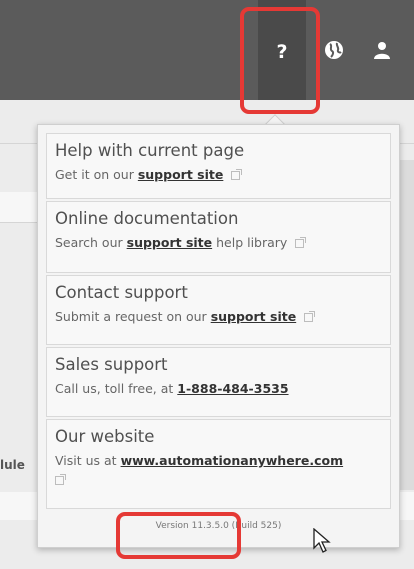  Describe the element at coordinates (86, 460) in the screenshot. I see `subtitle-text: Visit us at` at that location.